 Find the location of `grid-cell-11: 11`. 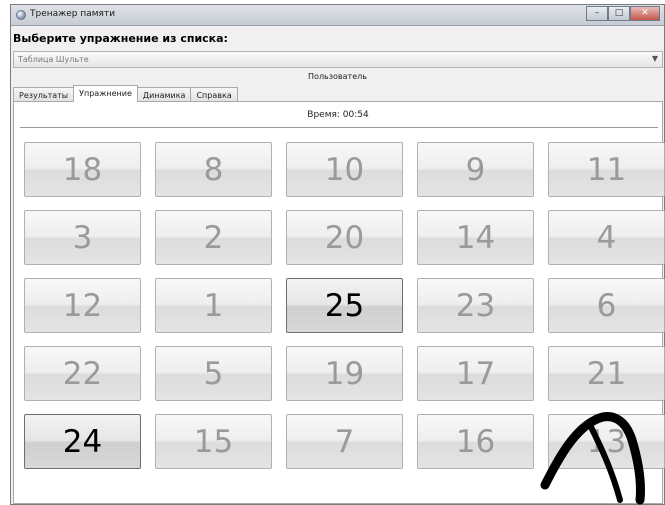

grid-cell-11: 11 is located at coordinates (606, 169).